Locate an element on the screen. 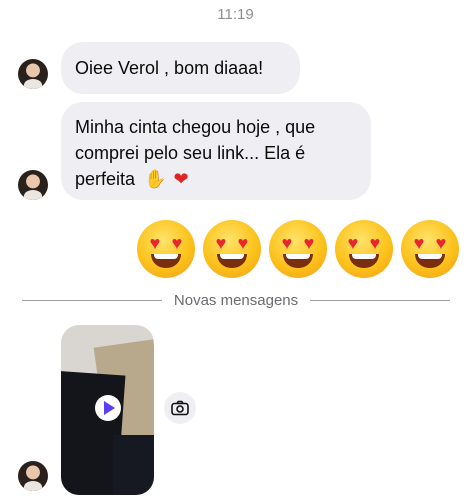  raised-hand-icon: ✋ is located at coordinates (155, 179).